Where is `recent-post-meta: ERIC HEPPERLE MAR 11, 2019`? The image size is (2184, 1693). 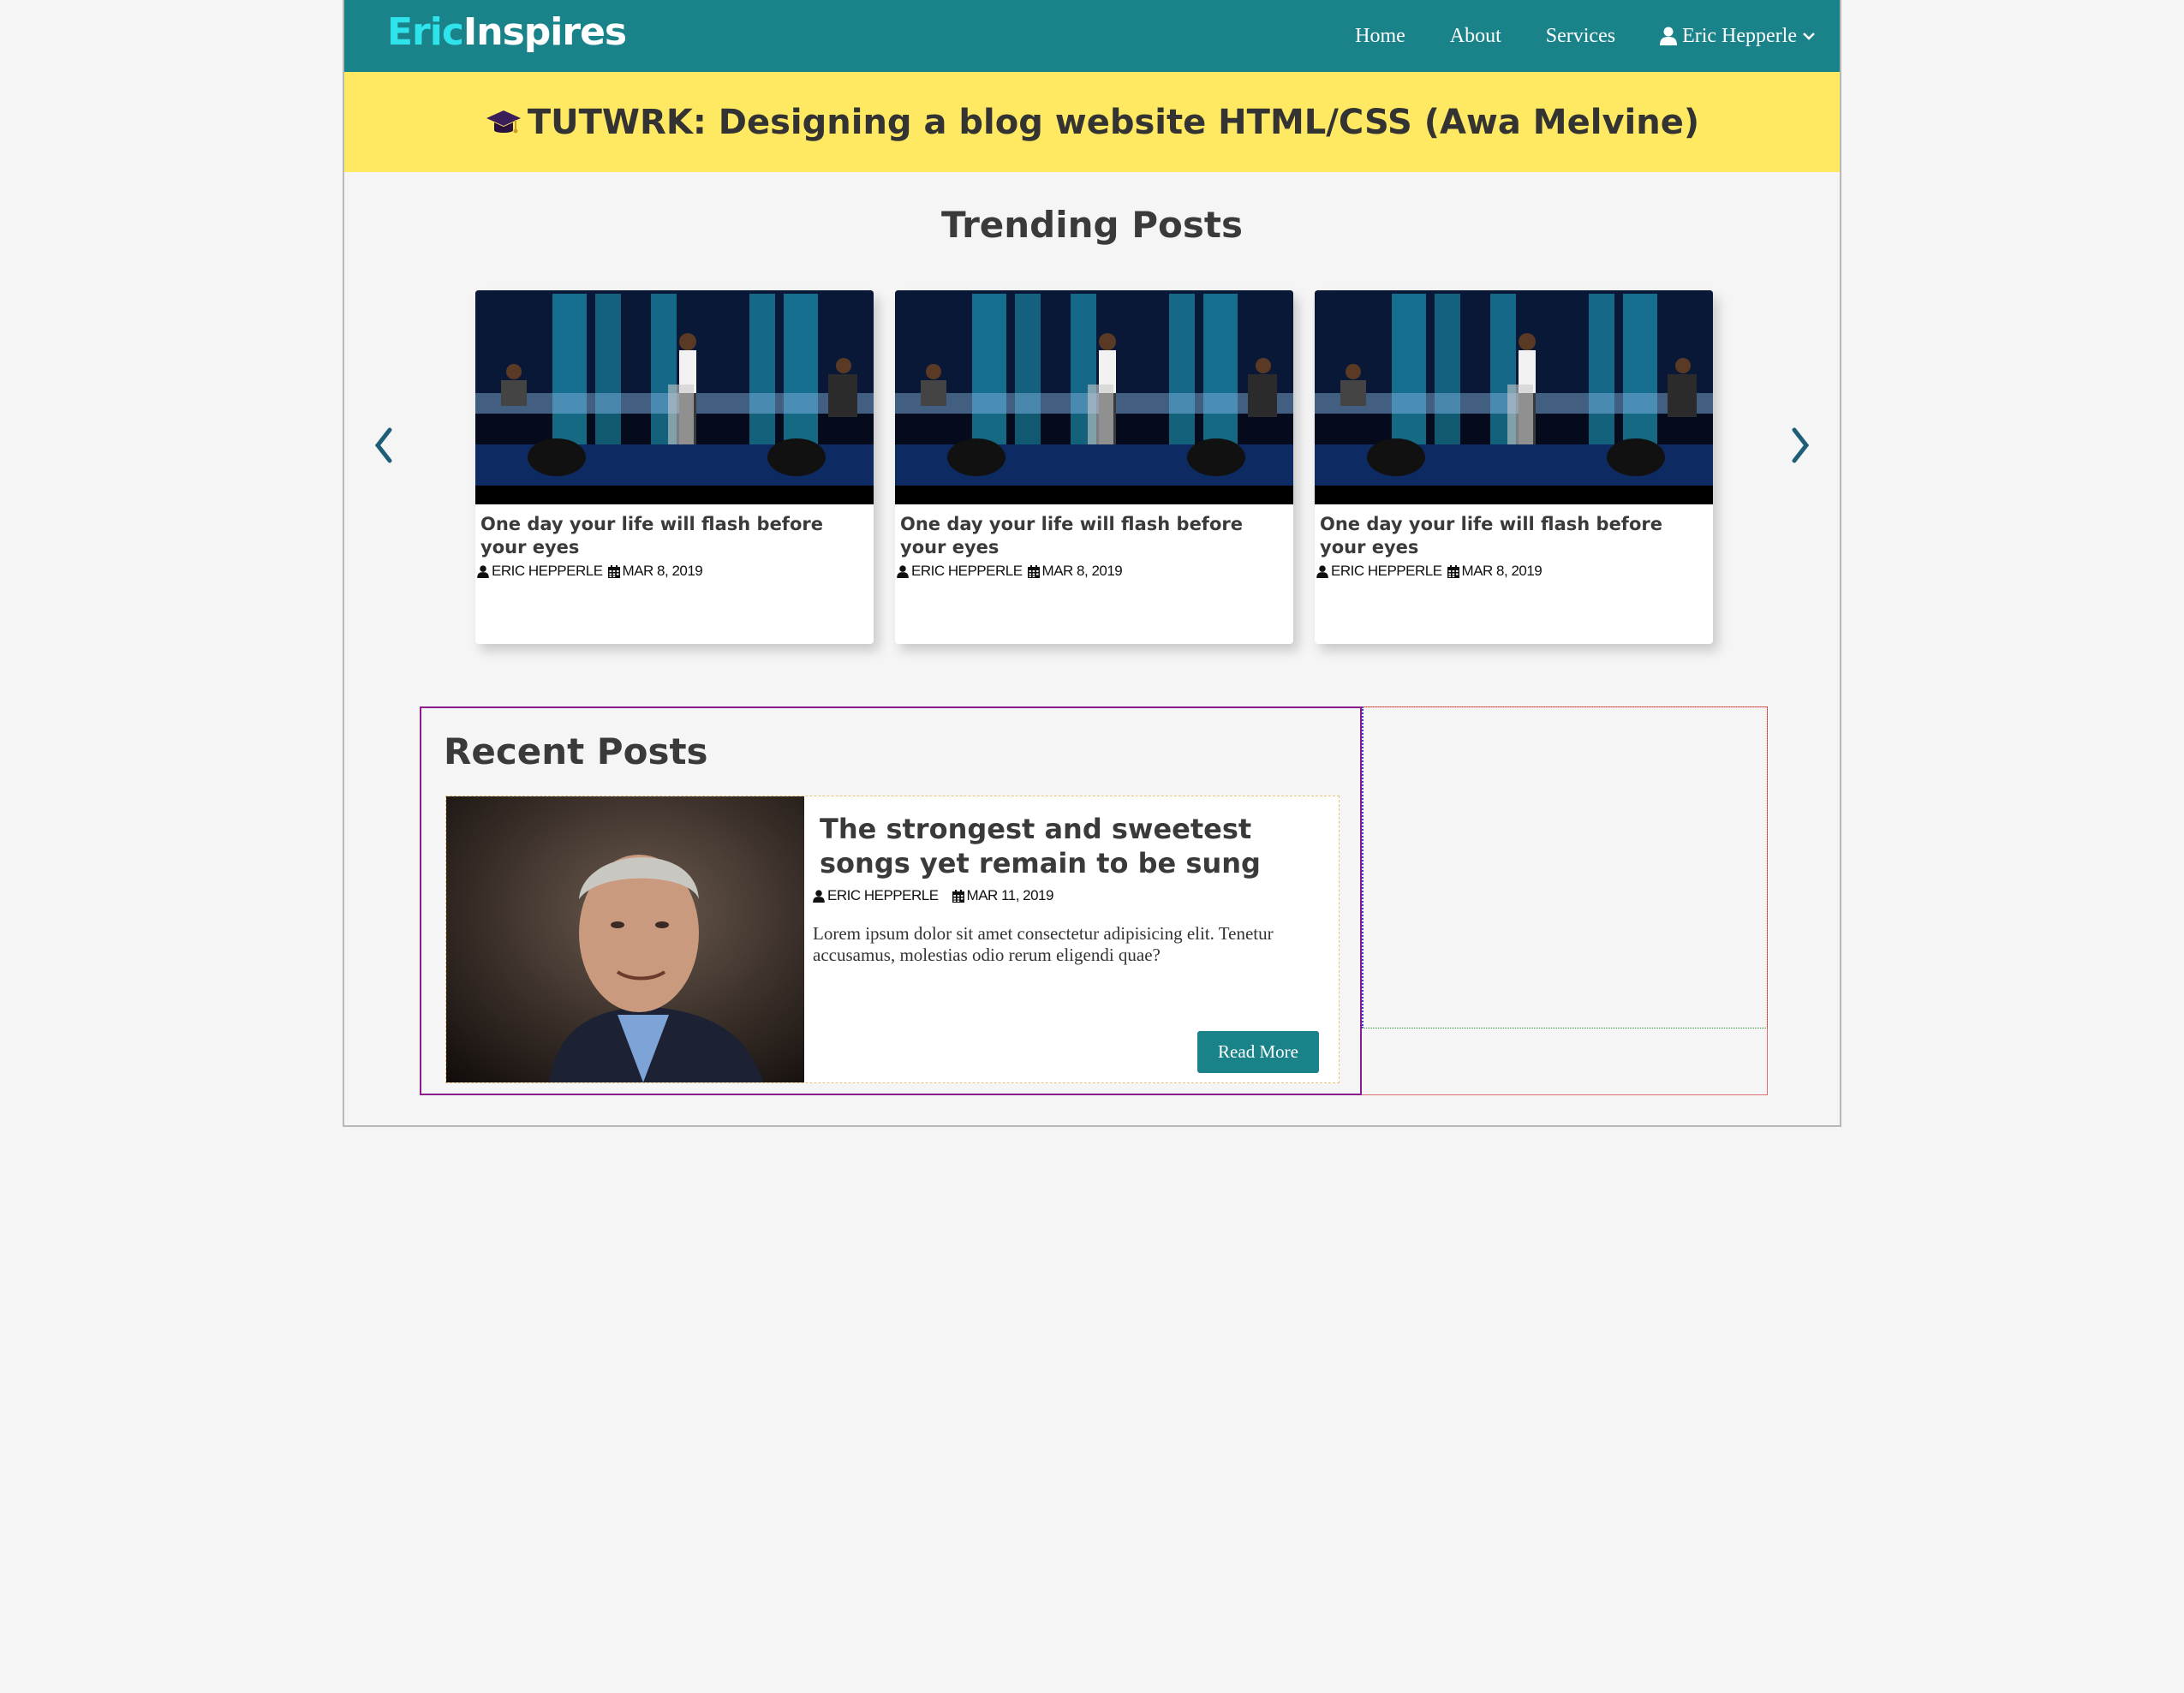
recent-post-meta: ERIC HEPPERLE MAR 11, 2019 is located at coordinates (933, 896).